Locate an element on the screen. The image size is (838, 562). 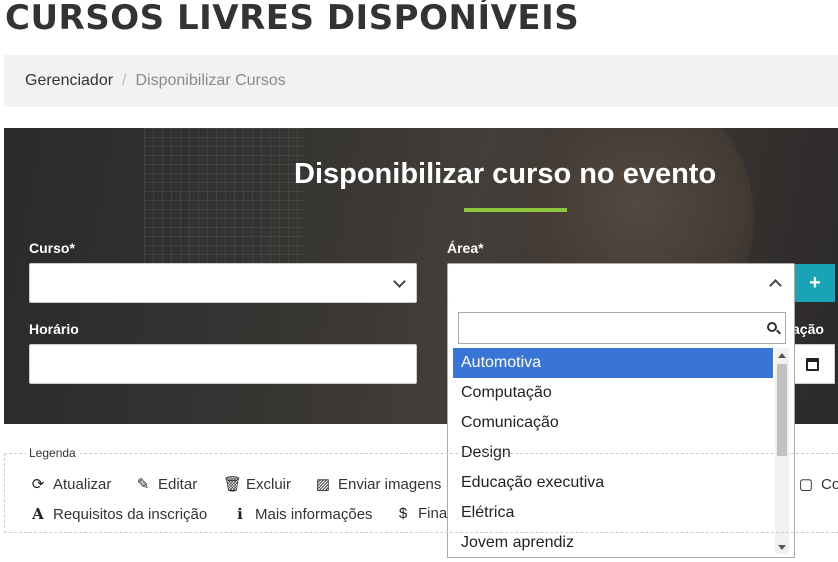
trash-icon: 🗑 is located at coordinates (233, 484).